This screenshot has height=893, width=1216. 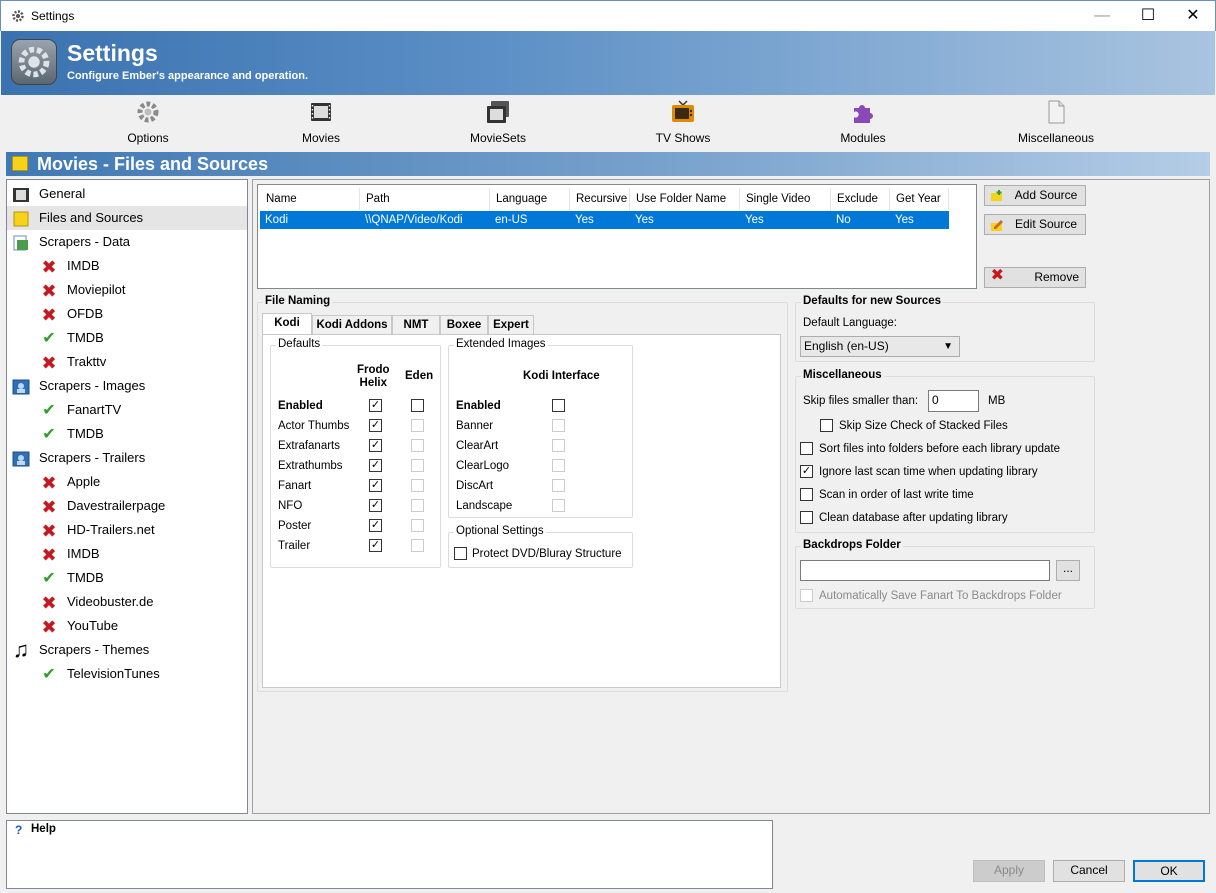 I want to click on remove-source-button: ✖ Remove, so click(x=1035, y=277).